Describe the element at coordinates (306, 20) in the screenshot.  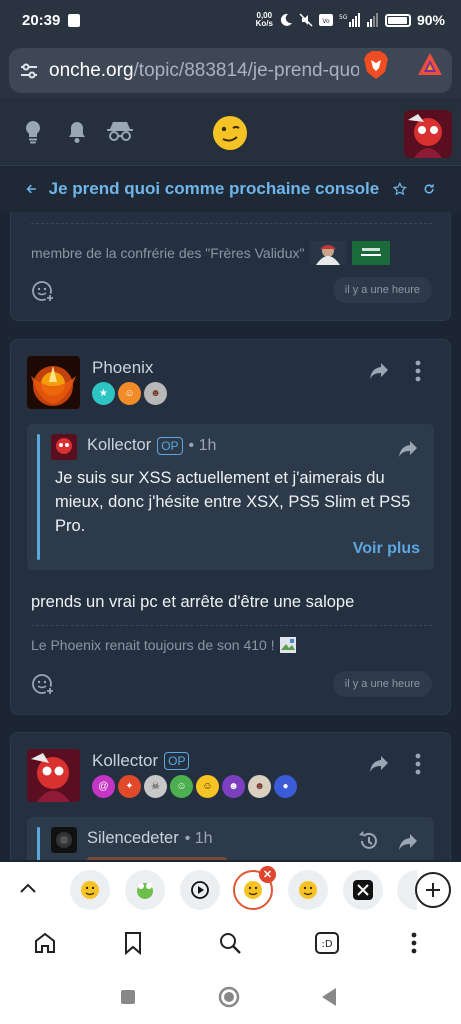
I see `mute-icon` at that location.